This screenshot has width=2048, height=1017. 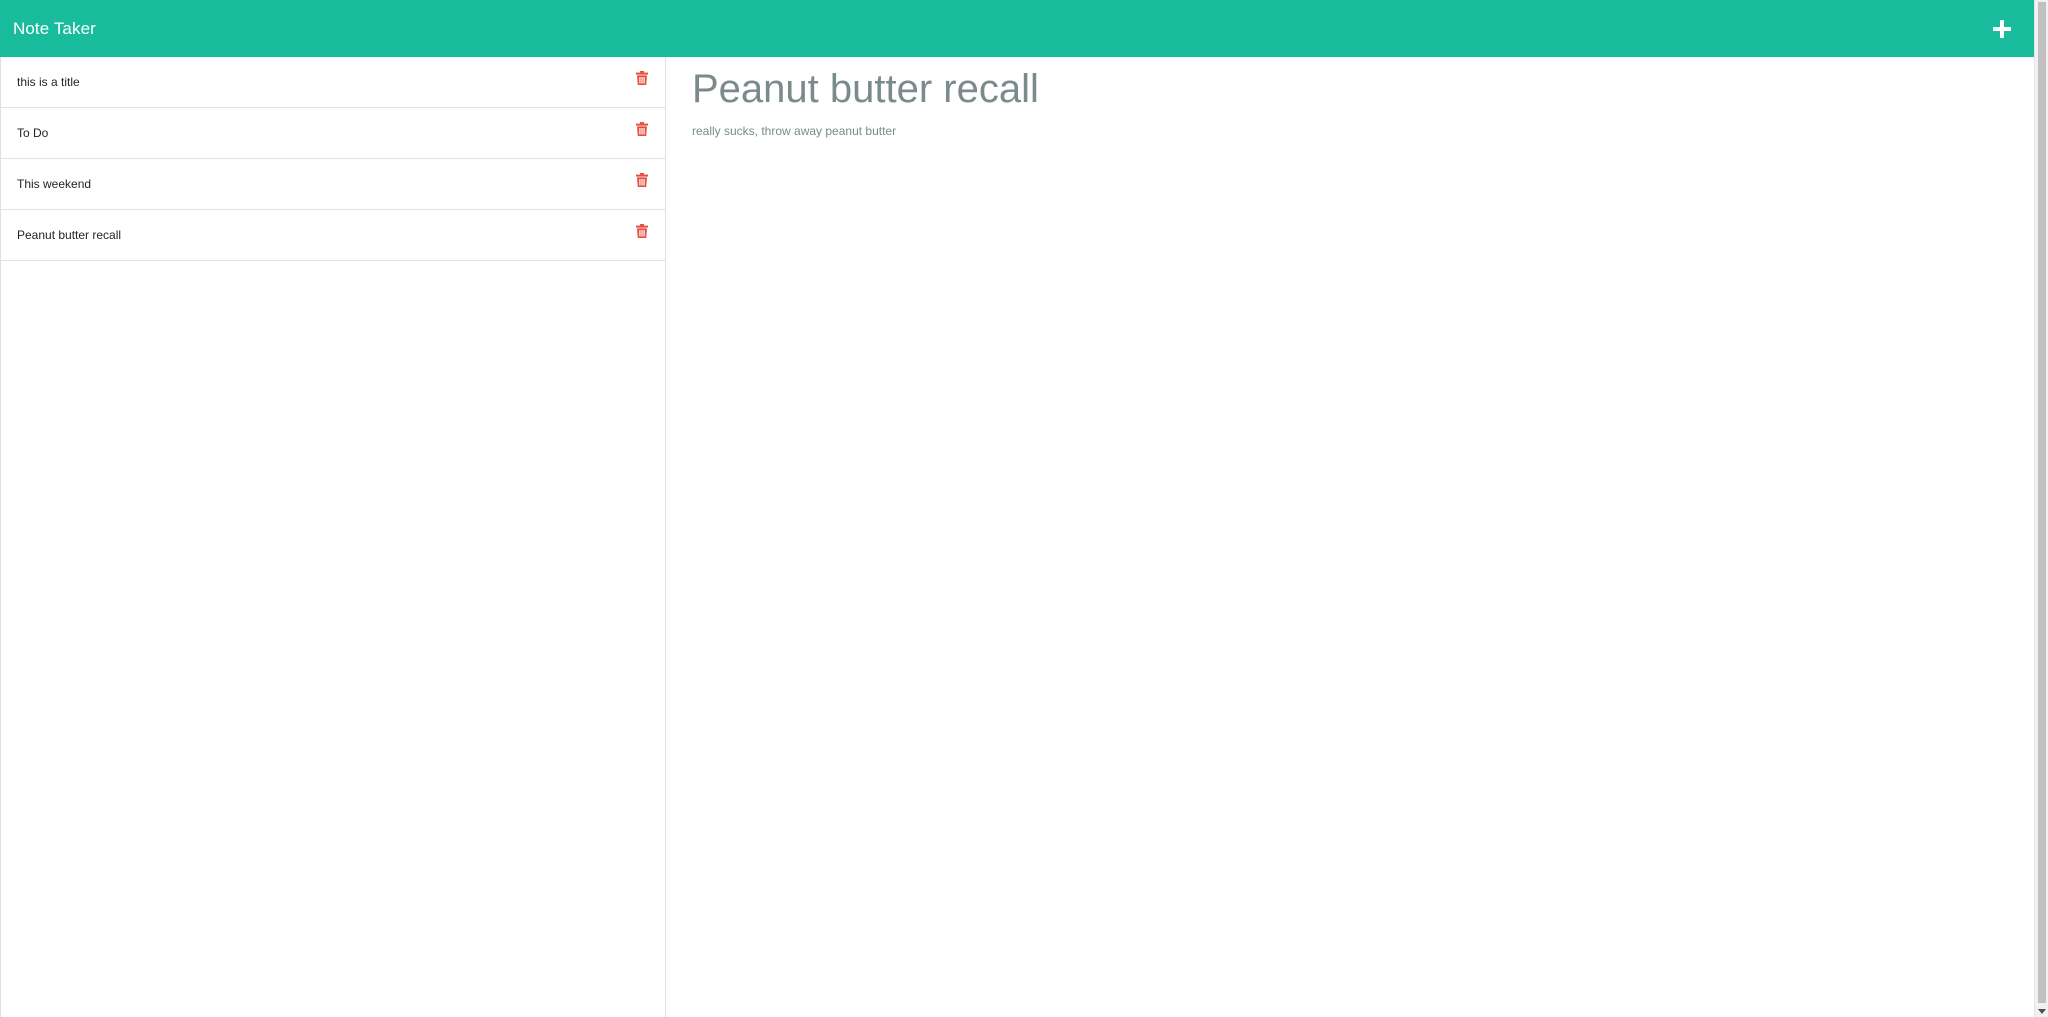 I want to click on navbar: Note Taker, so click(x=1017, y=28).